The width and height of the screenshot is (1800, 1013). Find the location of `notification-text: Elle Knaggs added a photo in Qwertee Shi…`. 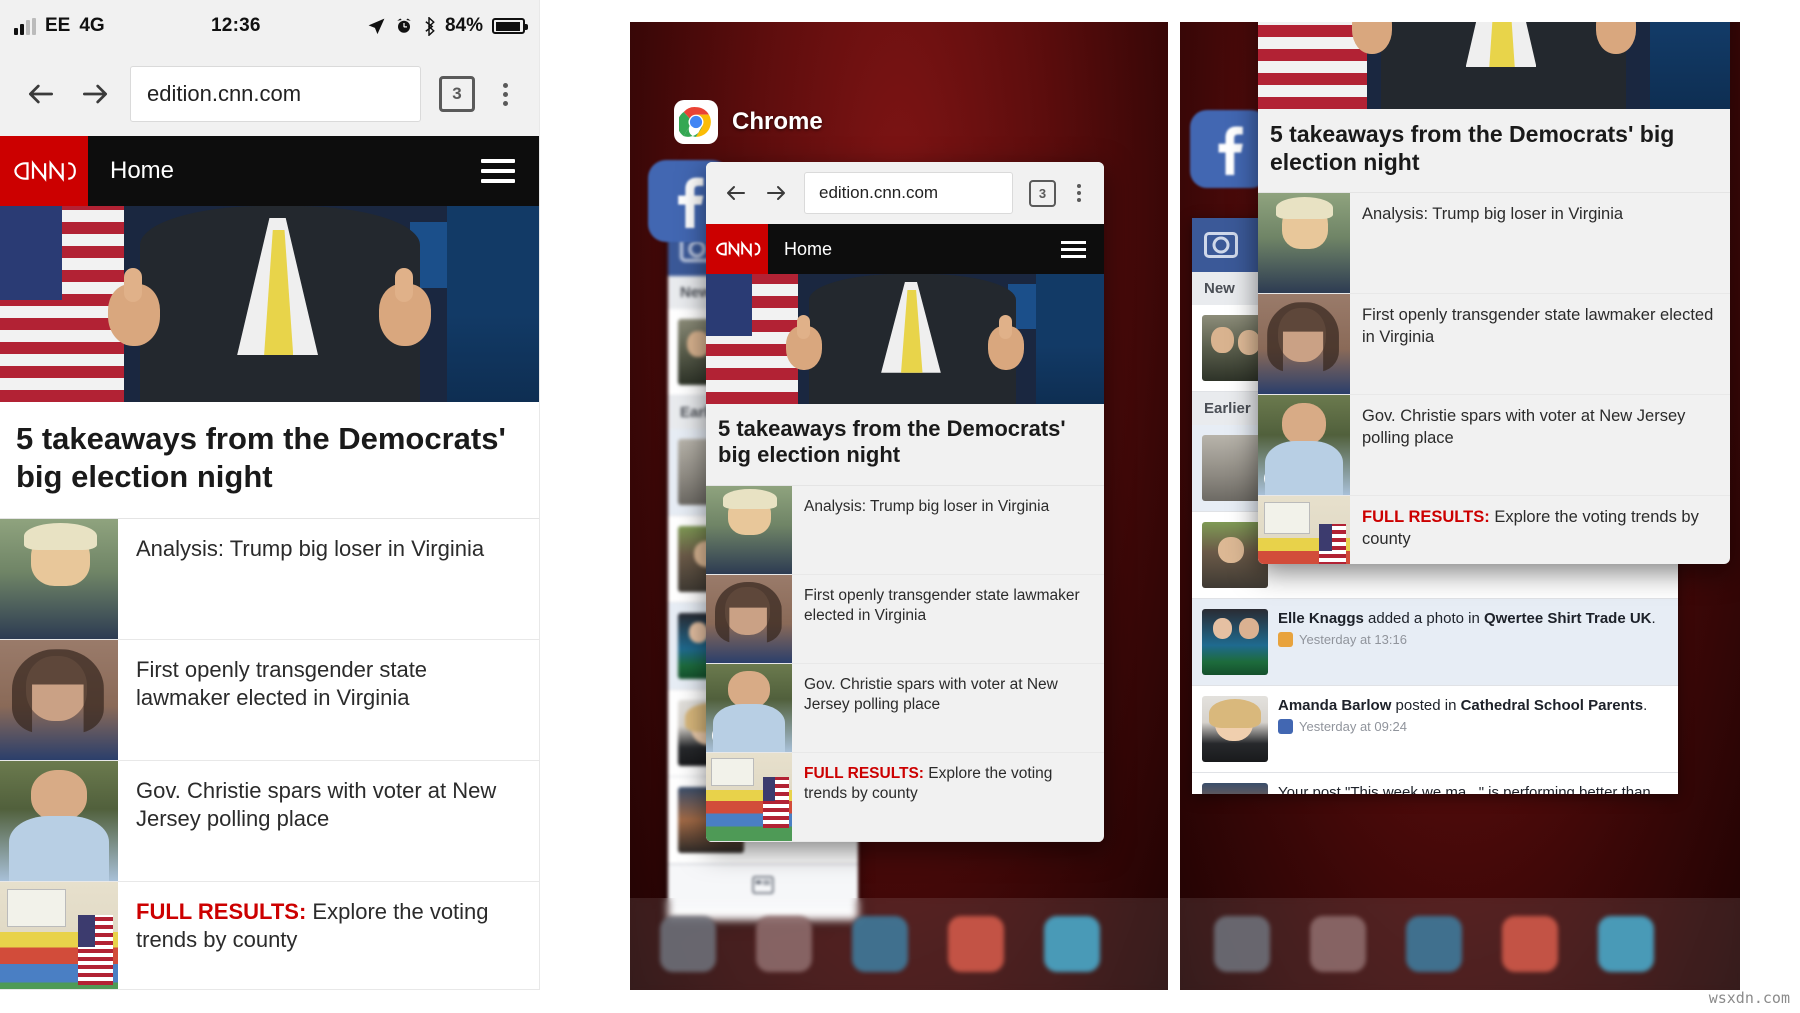

notification-text: Elle Knaggs added a photo in Qwertee Shi… is located at coordinates (1467, 619).